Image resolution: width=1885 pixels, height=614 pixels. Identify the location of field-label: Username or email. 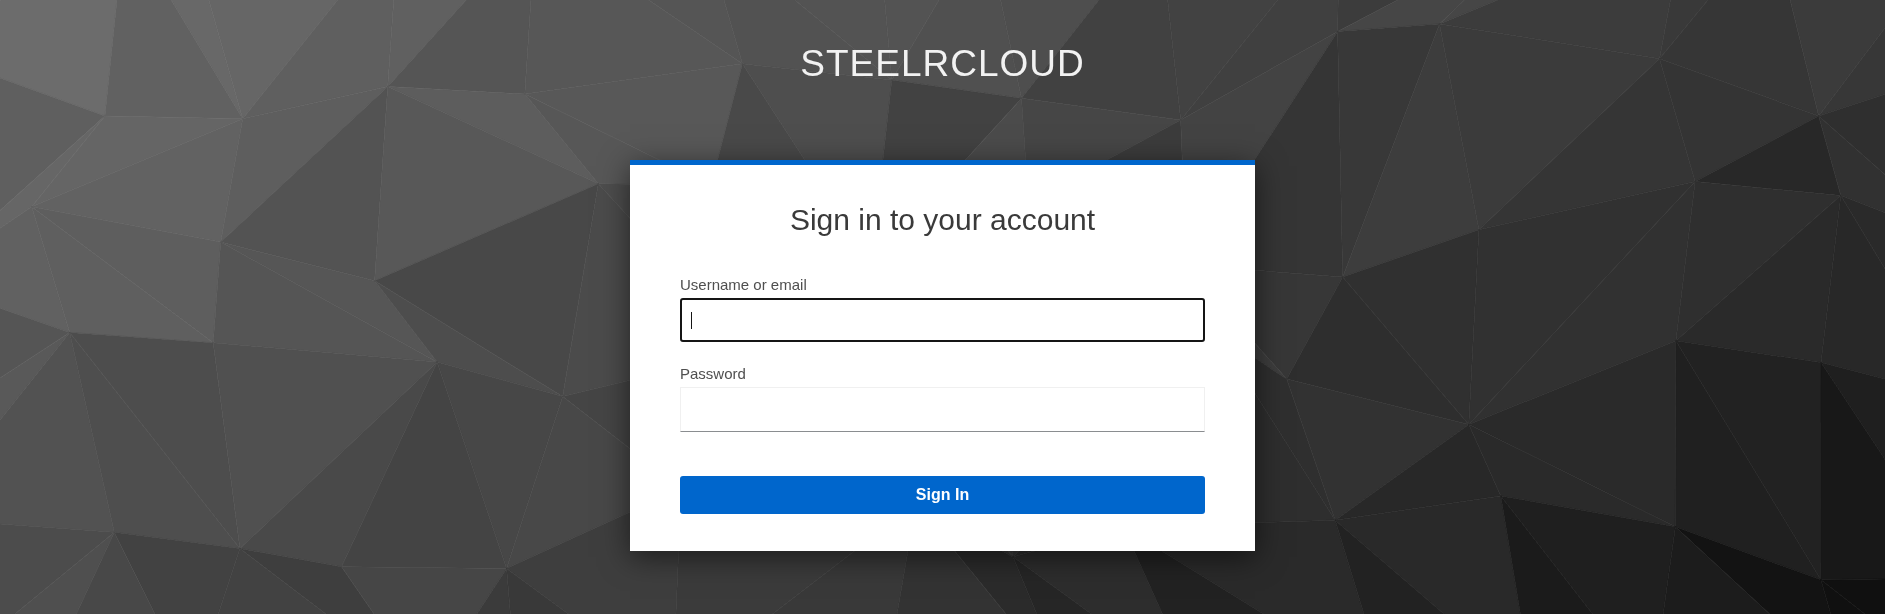
(743, 285).